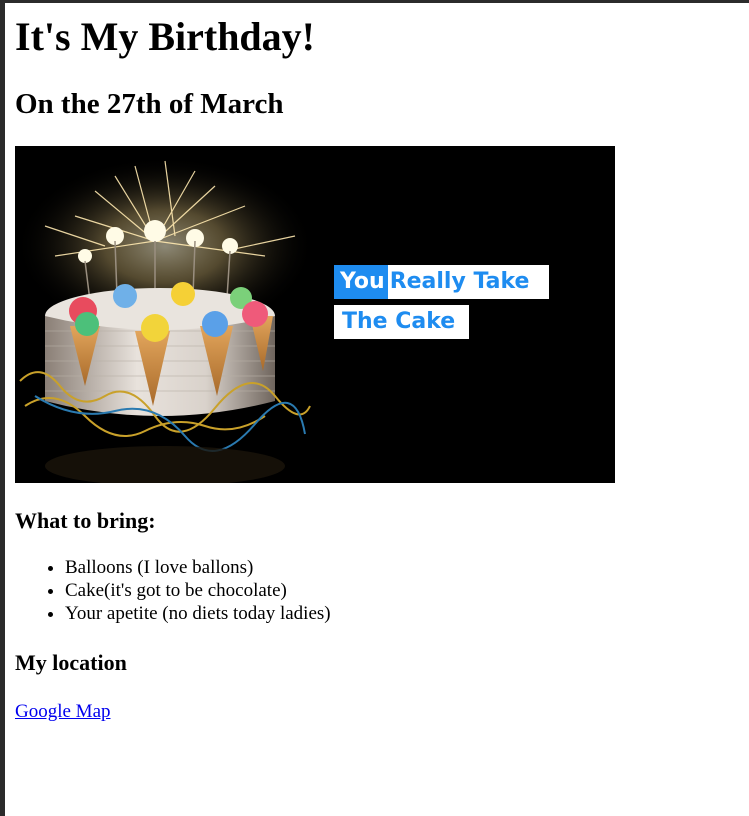 The image size is (749, 816). Describe the element at coordinates (2, 408) in the screenshot. I see `window-frame-left` at that location.